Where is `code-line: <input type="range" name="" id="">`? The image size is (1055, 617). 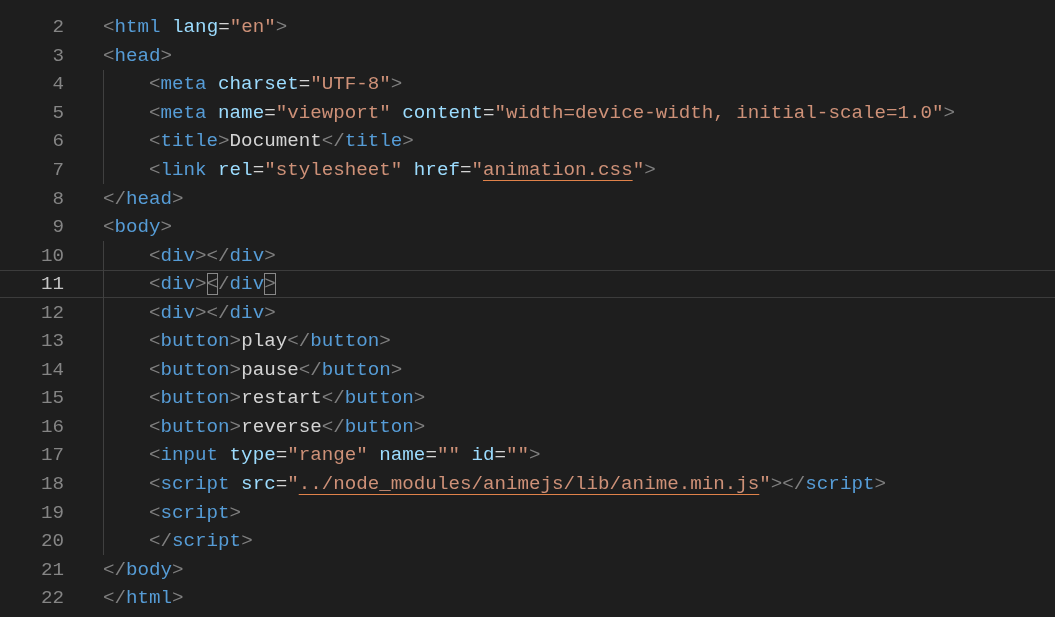
code-line: <input type="range" name="" id=""> is located at coordinates (345, 455).